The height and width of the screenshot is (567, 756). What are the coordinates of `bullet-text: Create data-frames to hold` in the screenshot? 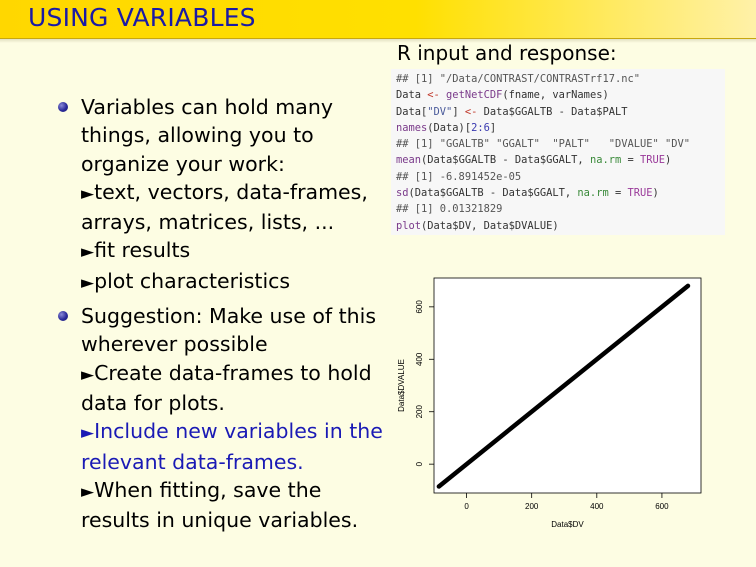 It's located at (233, 372).